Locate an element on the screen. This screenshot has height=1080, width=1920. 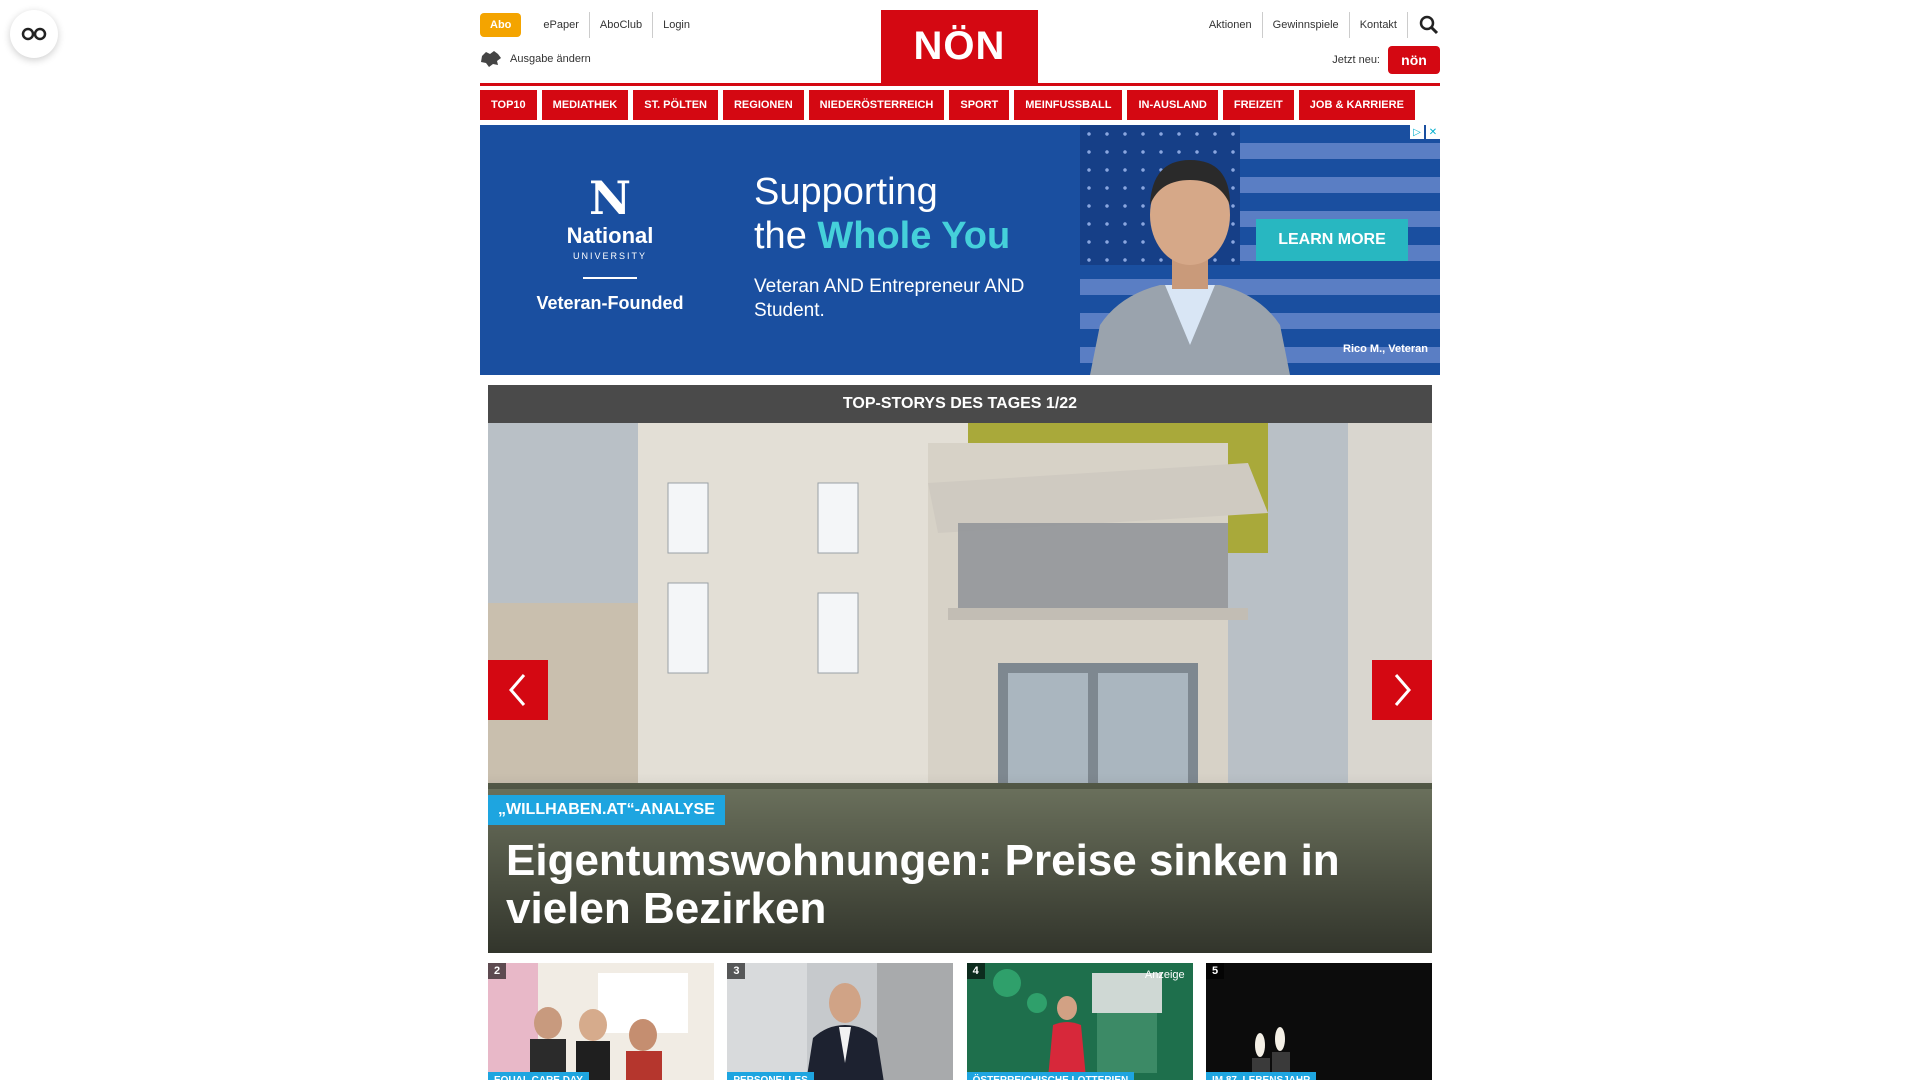
gewinnspiele-link: Gewinnspiele is located at coordinates (1306, 25).